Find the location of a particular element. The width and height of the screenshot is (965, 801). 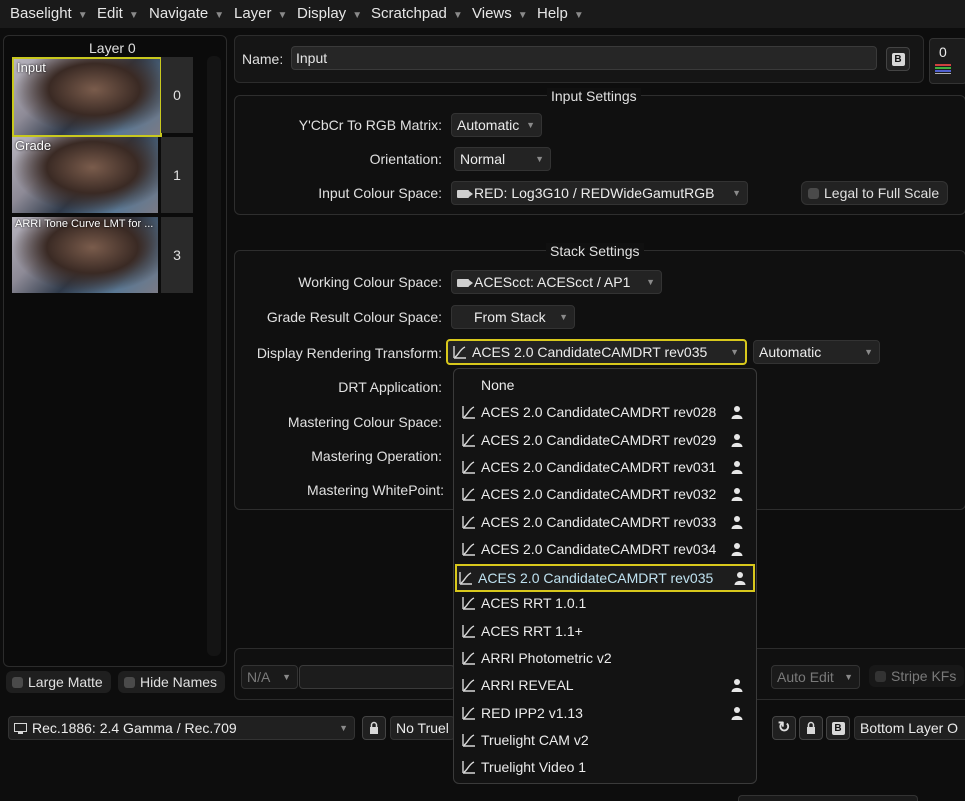

drt-option: ACES 2.0 CandidateCAMDRT rev029 is located at coordinates (605, 440).